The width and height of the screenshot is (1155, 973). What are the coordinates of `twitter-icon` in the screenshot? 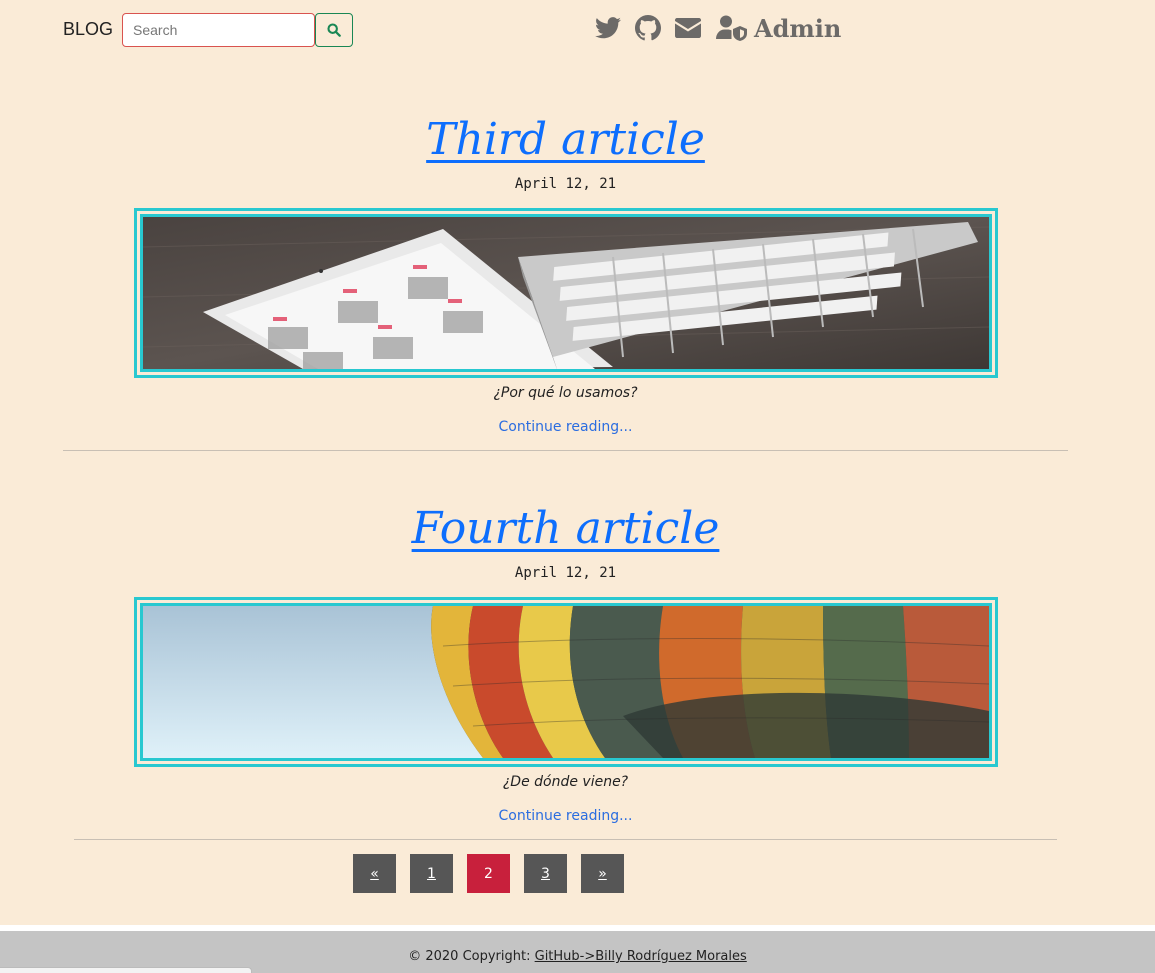 It's located at (608, 28).